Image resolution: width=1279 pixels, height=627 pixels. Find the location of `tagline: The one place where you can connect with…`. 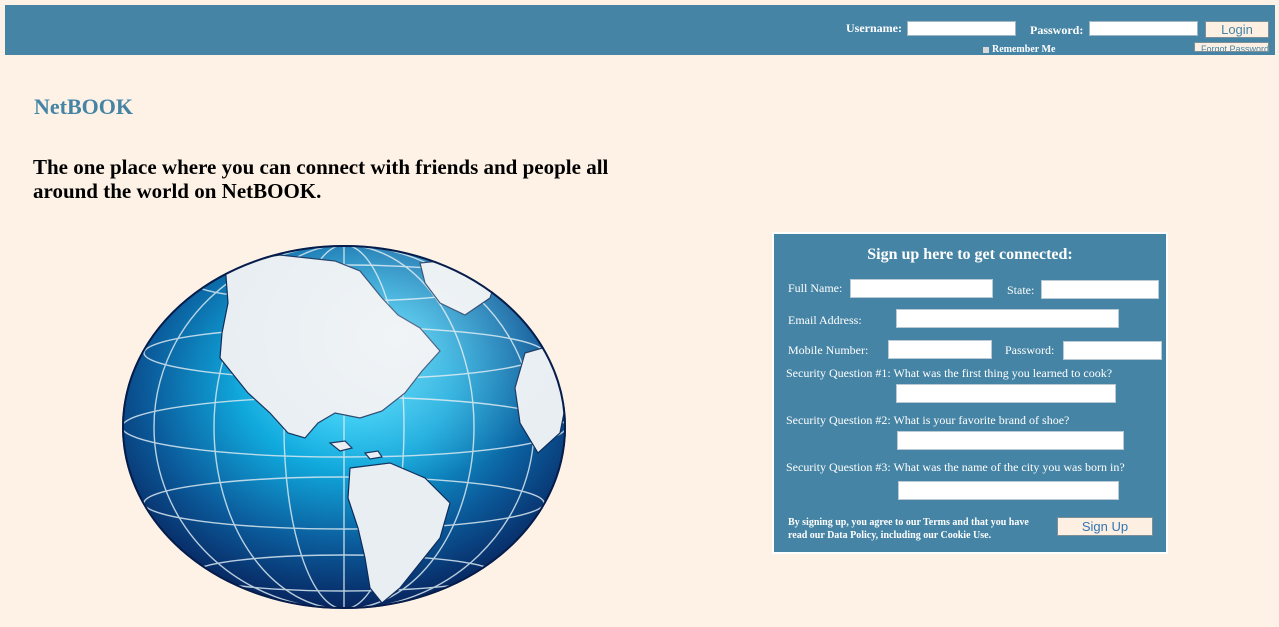

tagline: The one place where you can connect with… is located at coordinates (321, 179).